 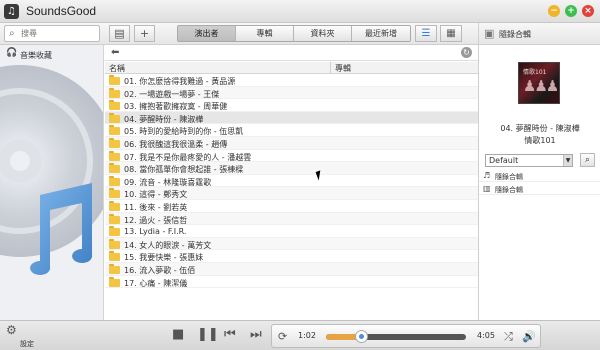 I want to click on table-row: 03. 擁抱著歡擁寂寞 - 周華健, so click(x=291, y=105).